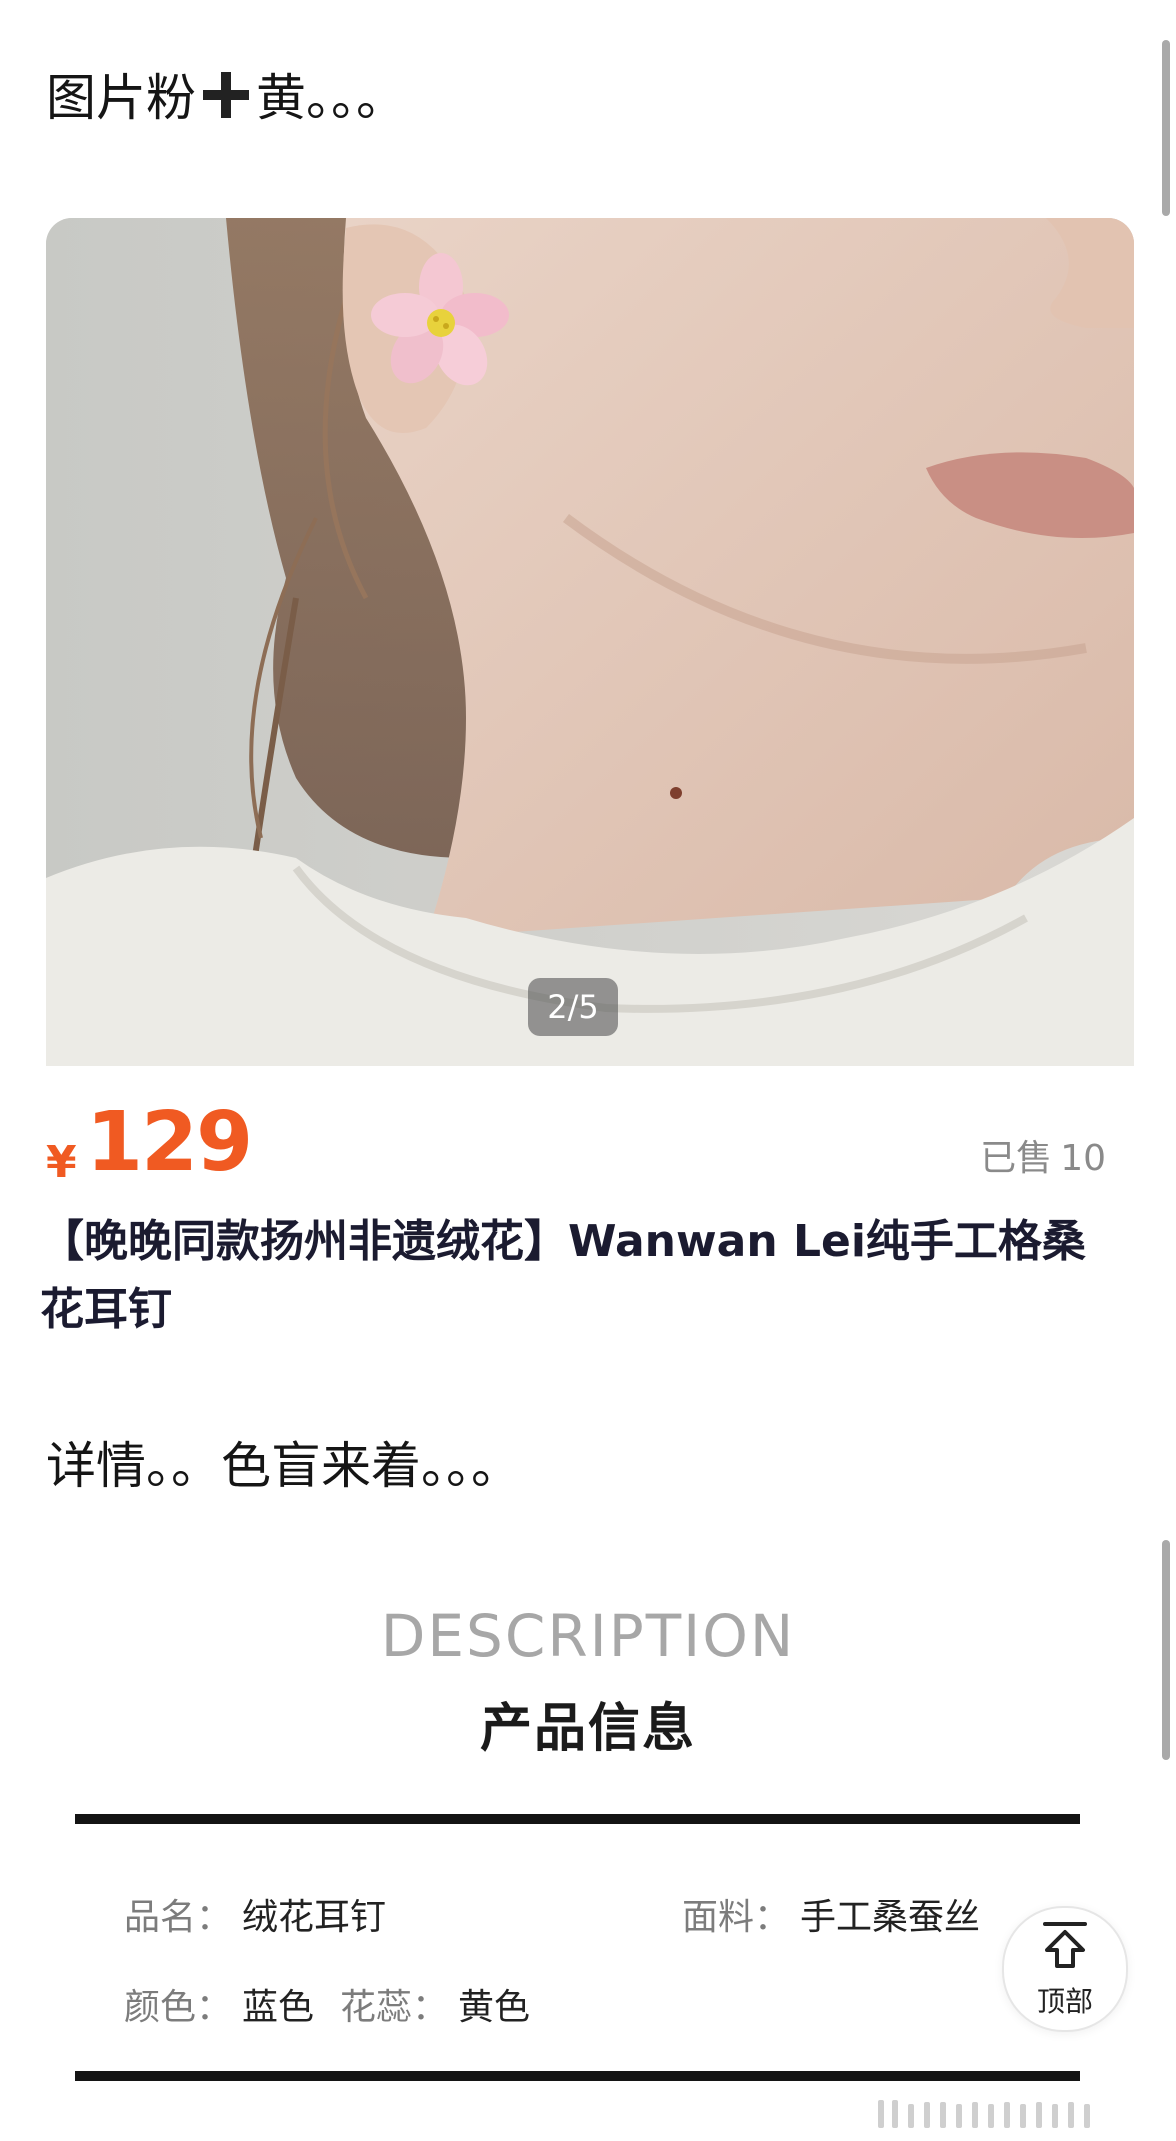 The image size is (1176, 2141). I want to click on caption-text-b: 黄。。。, so click(331, 98).